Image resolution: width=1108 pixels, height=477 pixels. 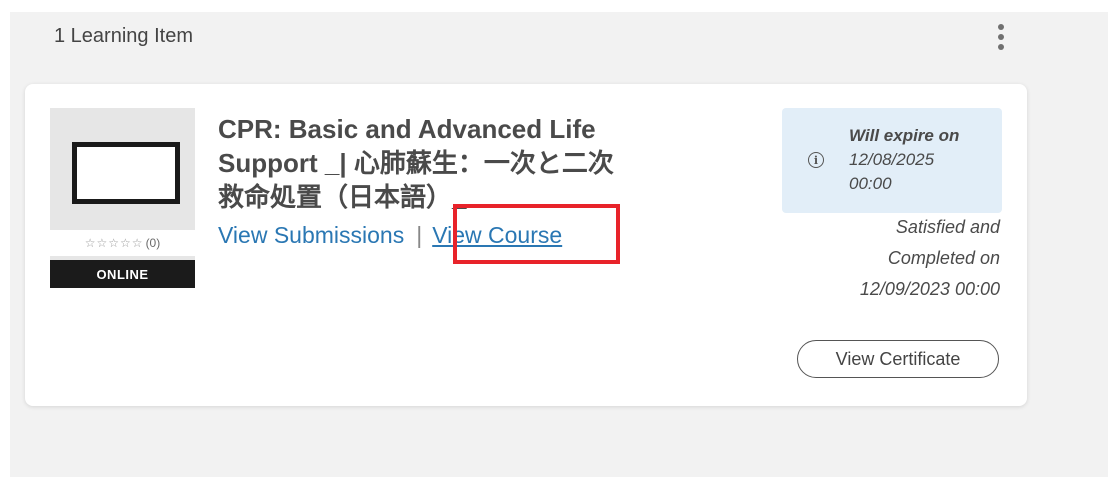 What do you see at coordinates (153, 243) in the screenshot?
I see `rating-count: (0)` at bounding box center [153, 243].